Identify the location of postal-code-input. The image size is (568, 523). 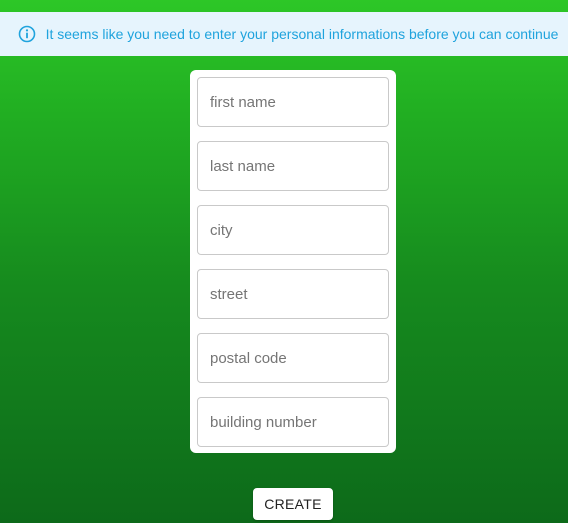
(293, 358).